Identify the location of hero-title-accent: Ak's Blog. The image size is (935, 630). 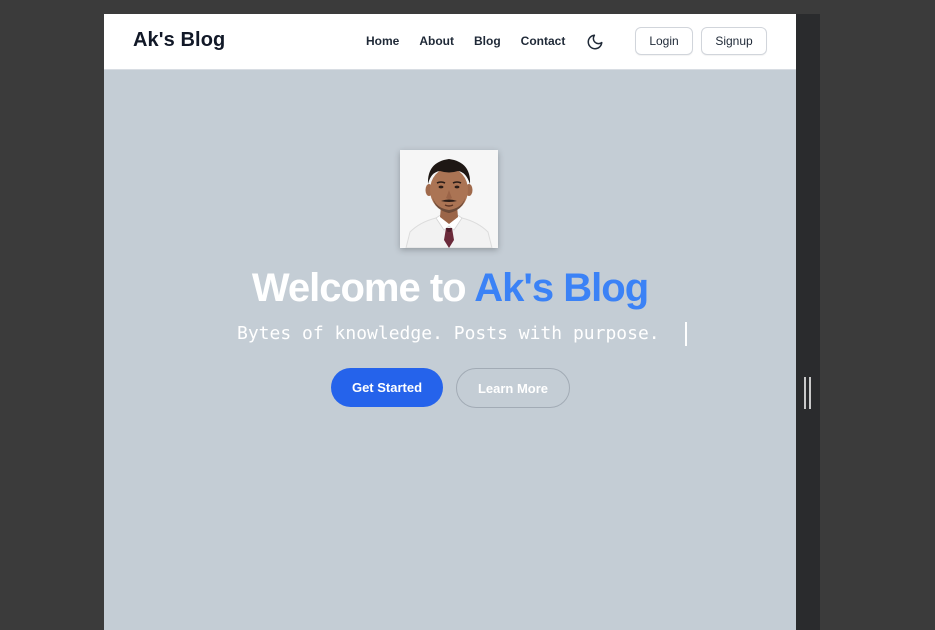
(561, 288).